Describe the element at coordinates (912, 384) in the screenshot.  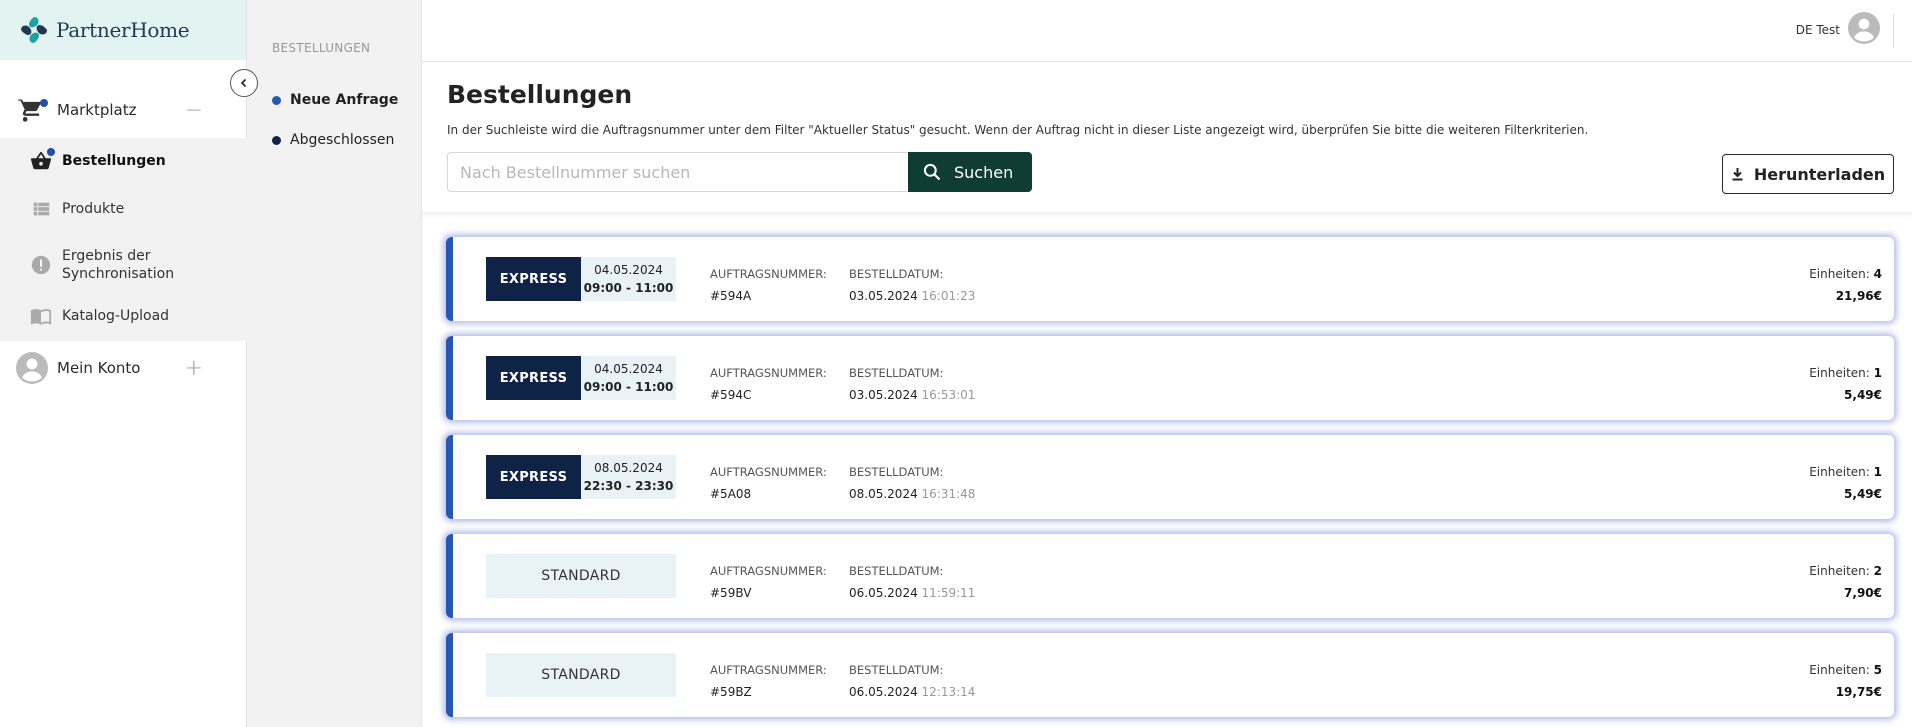
I see `order-date-block: BESTELLDATUM: 03.05.2024 16:53:01` at that location.